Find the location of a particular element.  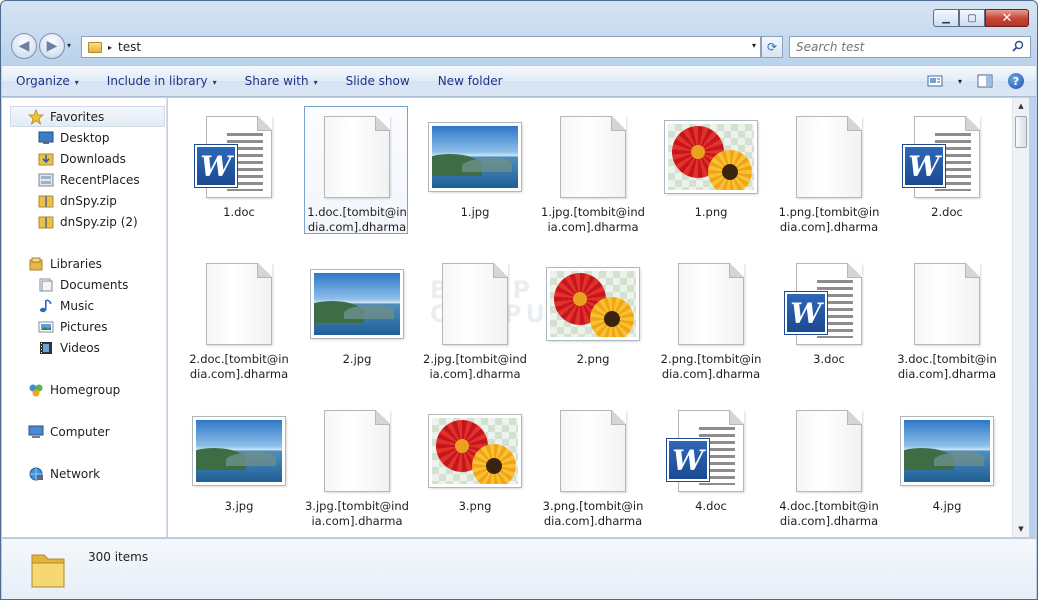

file-item: W 2.doc is located at coordinates (946, 170).